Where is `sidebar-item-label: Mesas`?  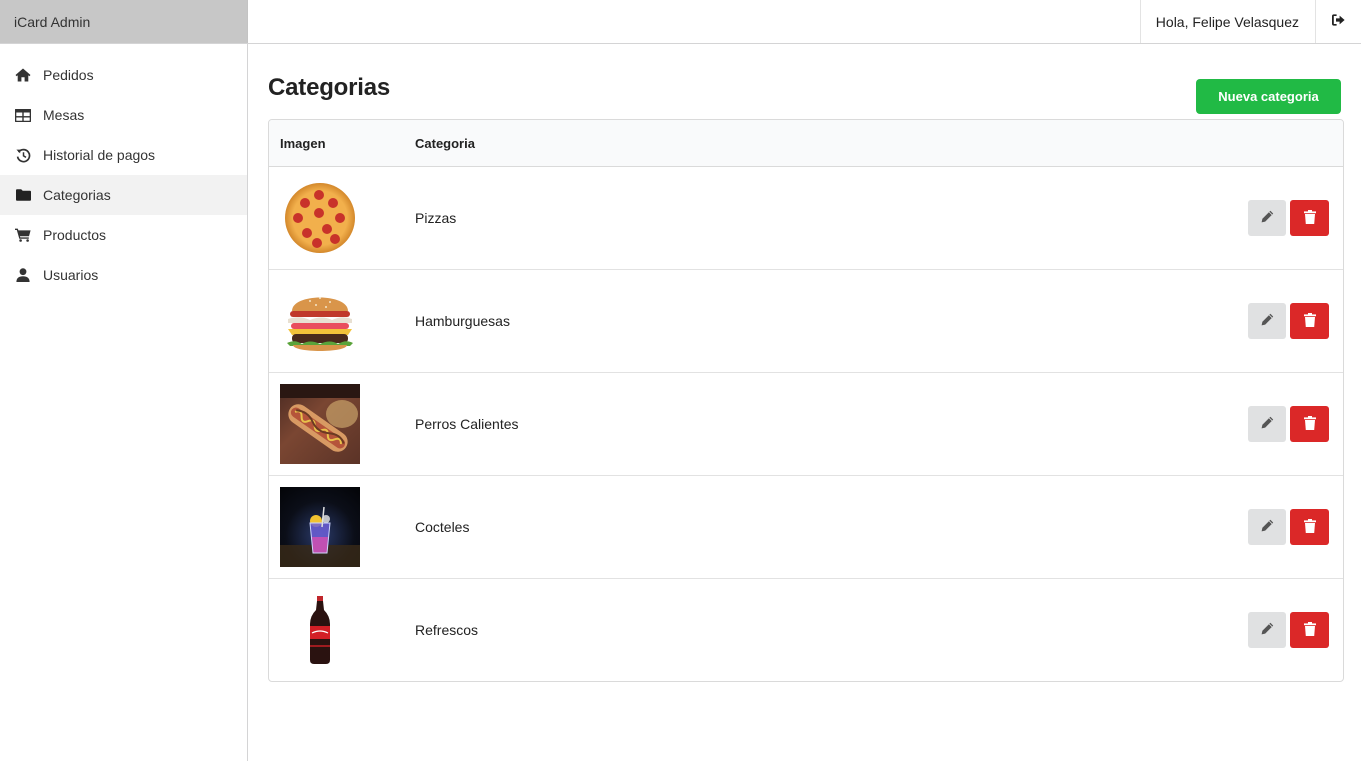 sidebar-item-label: Mesas is located at coordinates (64, 115).